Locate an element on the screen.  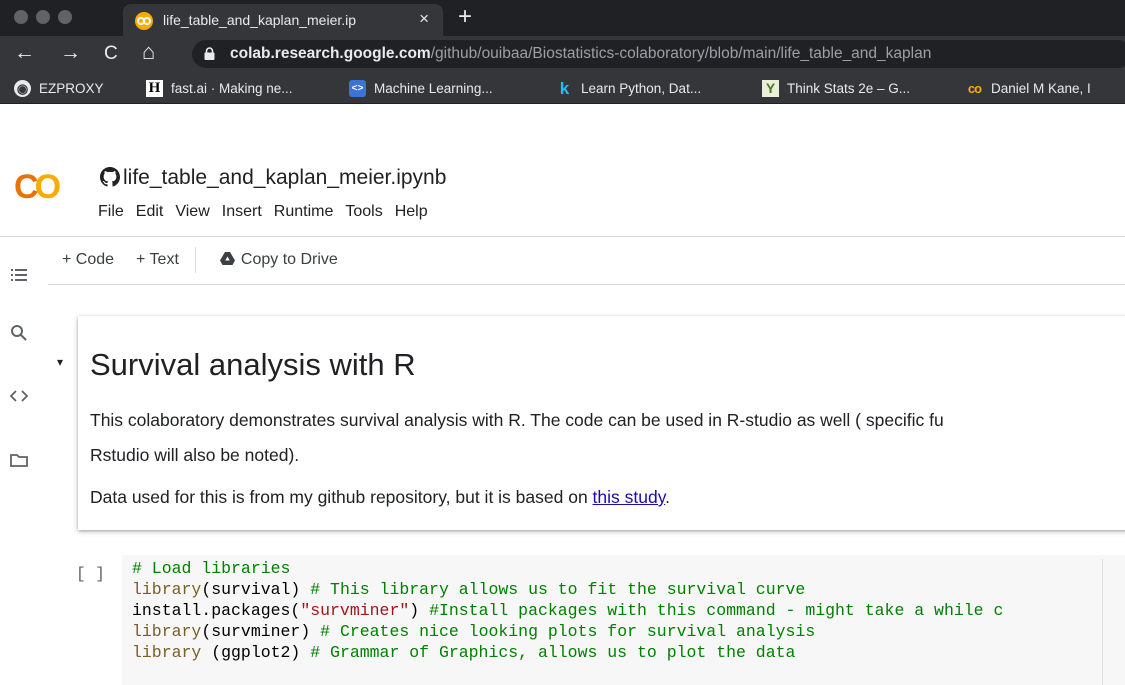
menu-edit: Edit is located at coordinates (150, 212).